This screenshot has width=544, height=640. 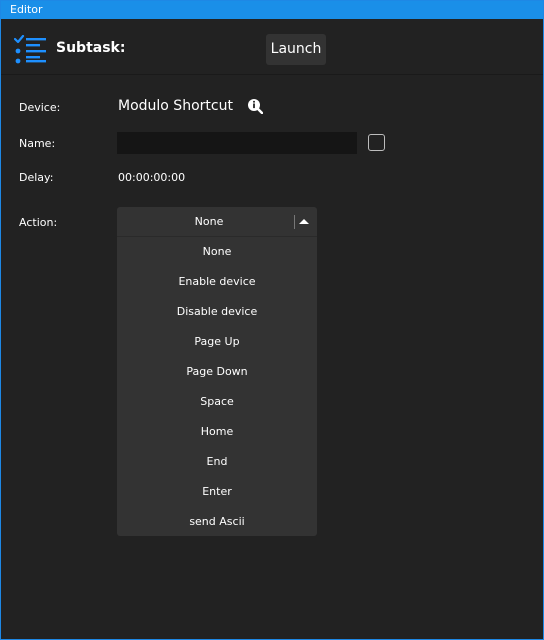 I want to click on dropdown-option-space: Space, so click(x=217, y=402).